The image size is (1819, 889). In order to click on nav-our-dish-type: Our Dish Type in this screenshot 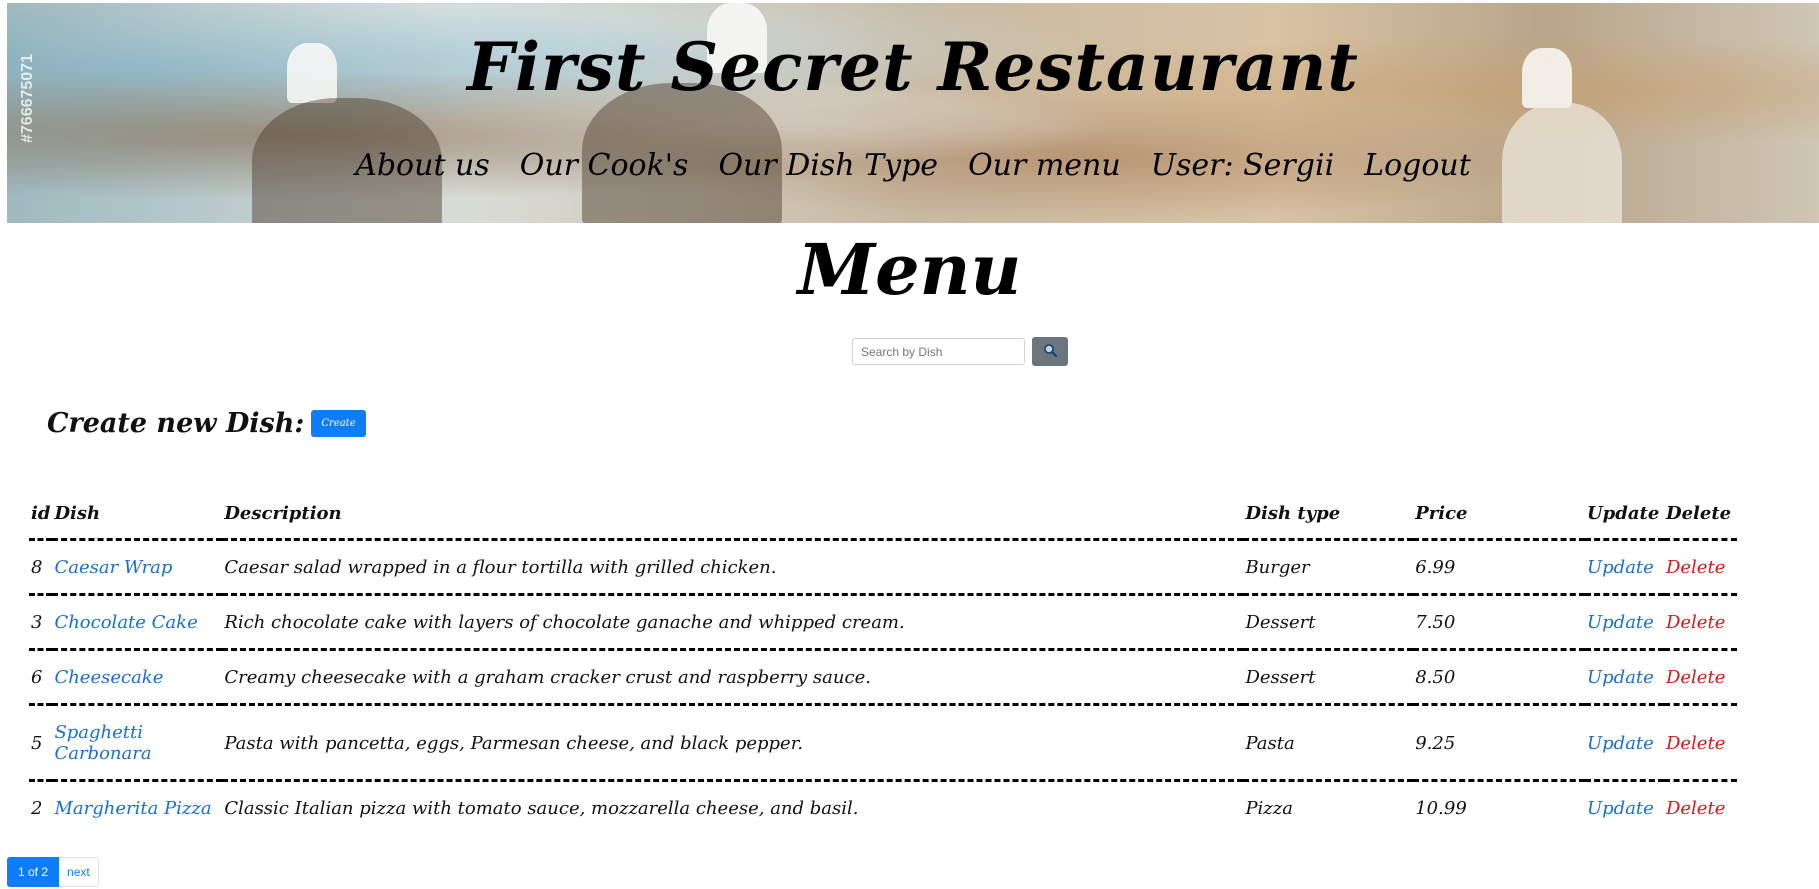, I will do `click(828, 165)`.